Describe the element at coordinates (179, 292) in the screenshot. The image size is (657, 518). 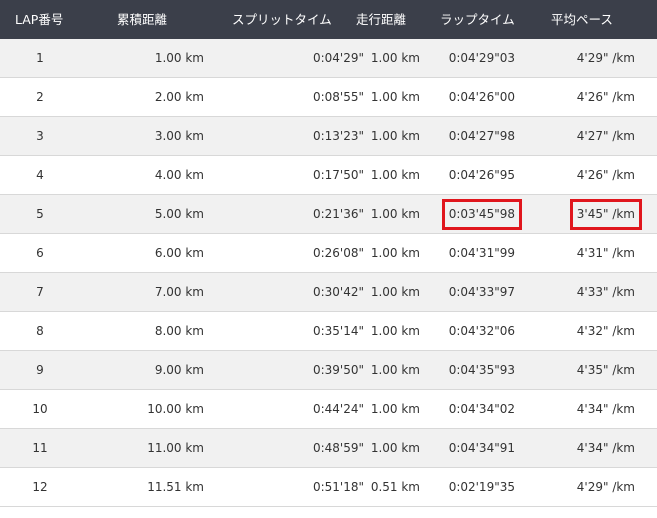
I see `cell-cumulative-distance: 7.00 km` at that location.